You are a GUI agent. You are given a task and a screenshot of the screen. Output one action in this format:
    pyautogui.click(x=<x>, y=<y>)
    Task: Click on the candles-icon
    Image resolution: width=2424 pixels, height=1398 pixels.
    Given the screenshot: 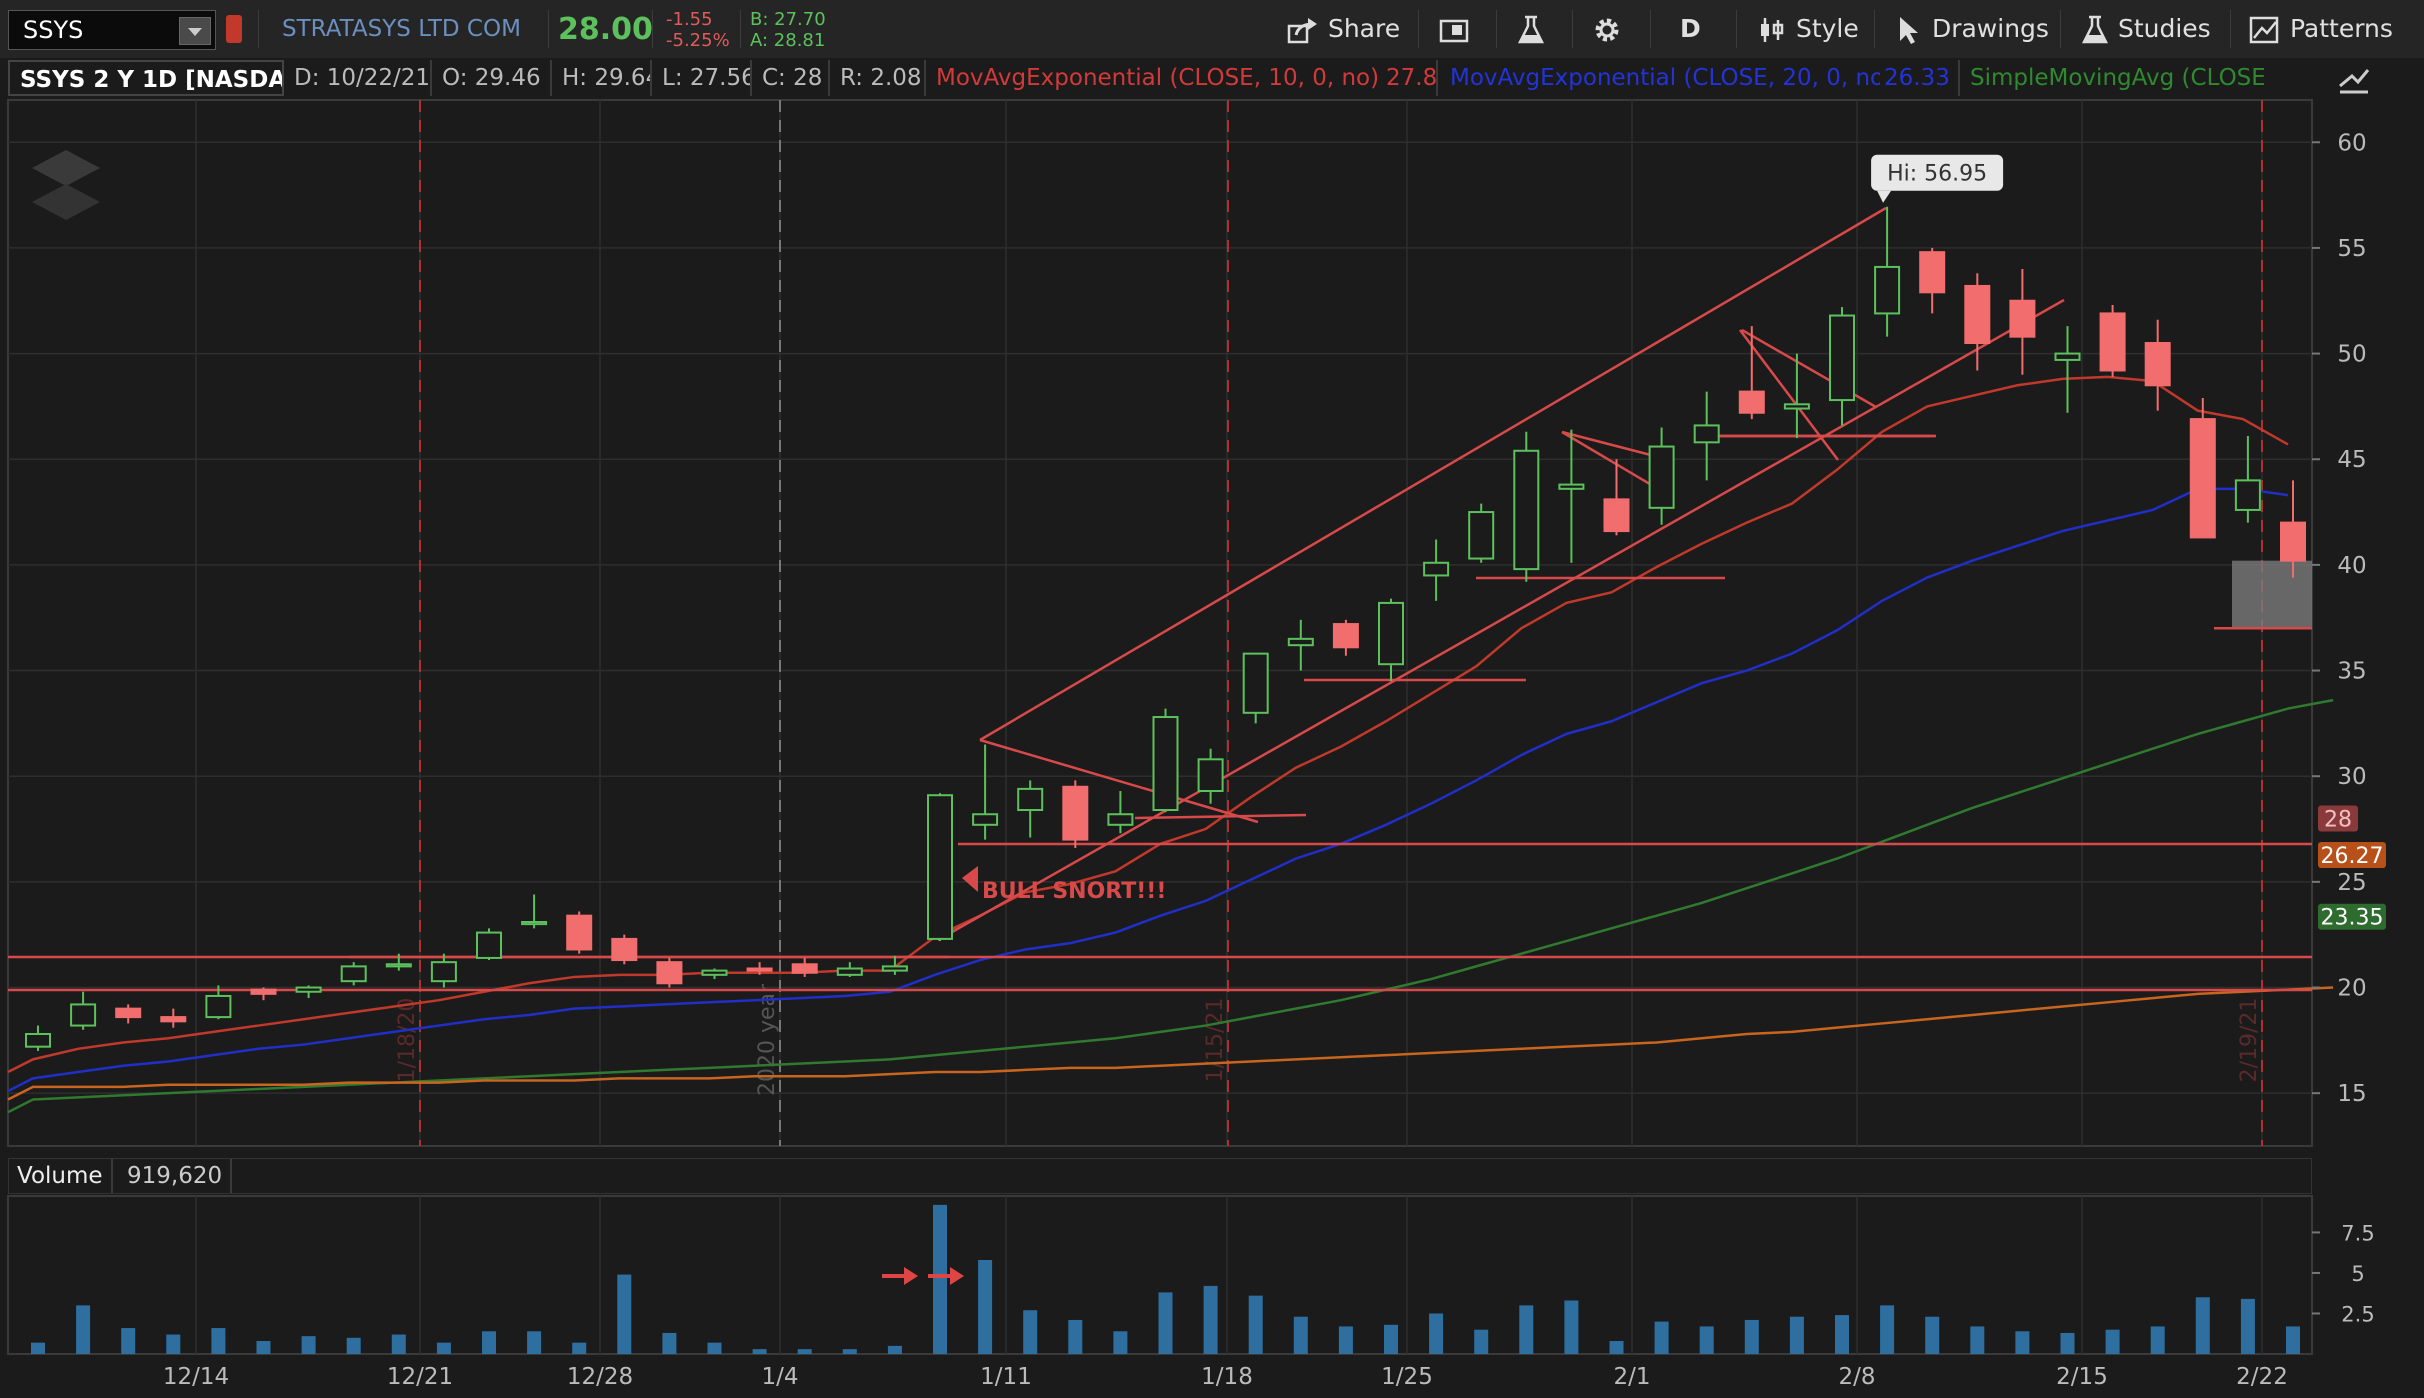 What is the action you would take?
    pyautogui.click(x=1772, y=30)
    